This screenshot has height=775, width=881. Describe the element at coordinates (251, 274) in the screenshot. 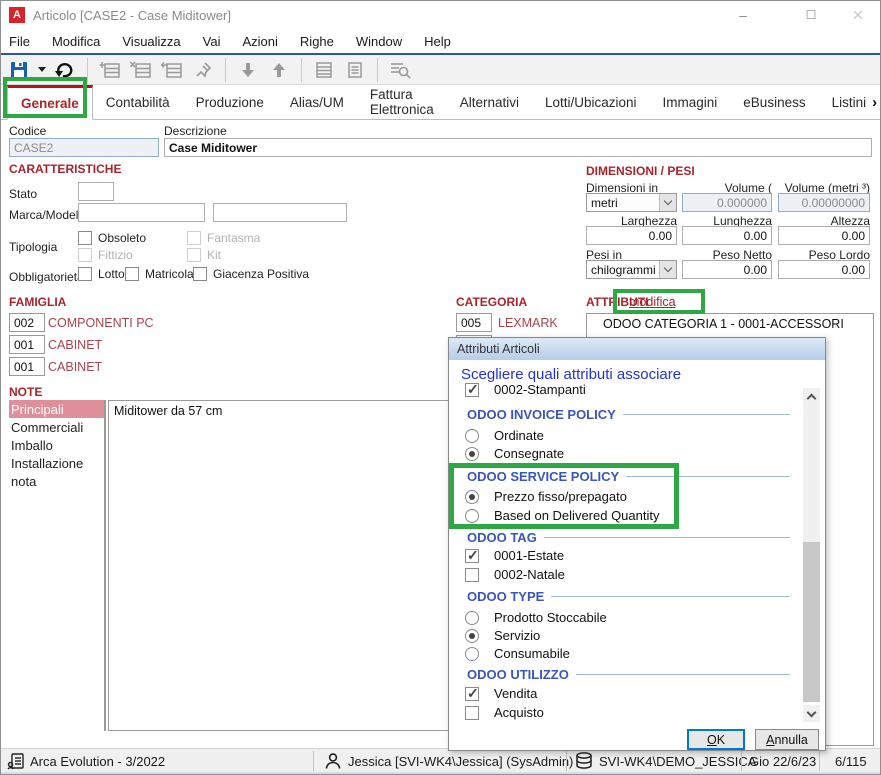

I see `checkbox-giacenza-positiva: Giacenza Positiva` at that location.